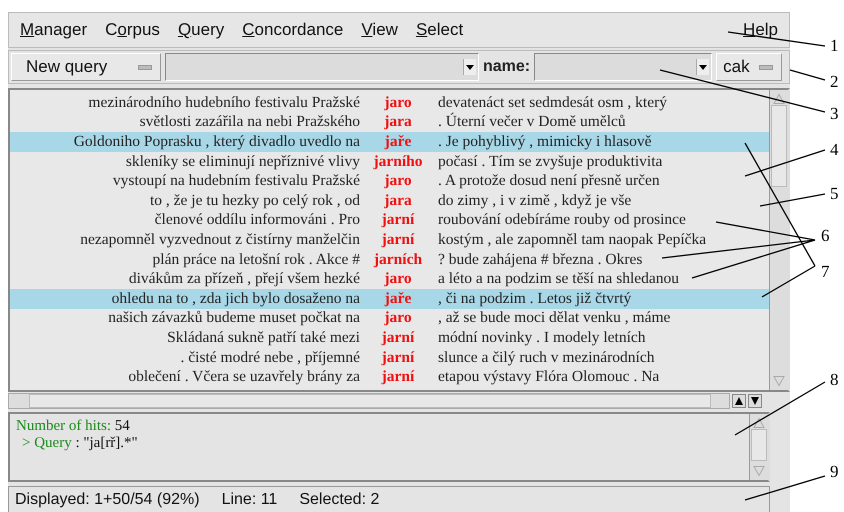  What do you see at coordinates (106, 443) in the screenshot?
I see `query-text: : "ja[rř].*"` at bounding box center [106, 443].